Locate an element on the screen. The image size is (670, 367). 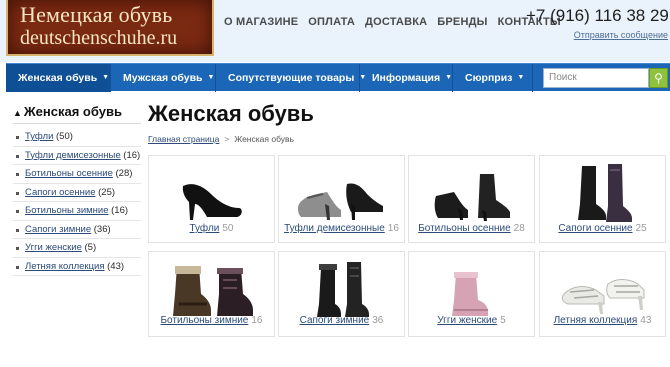
sidebar-title-text: Женская обувь is located at coordinates (72, 111).